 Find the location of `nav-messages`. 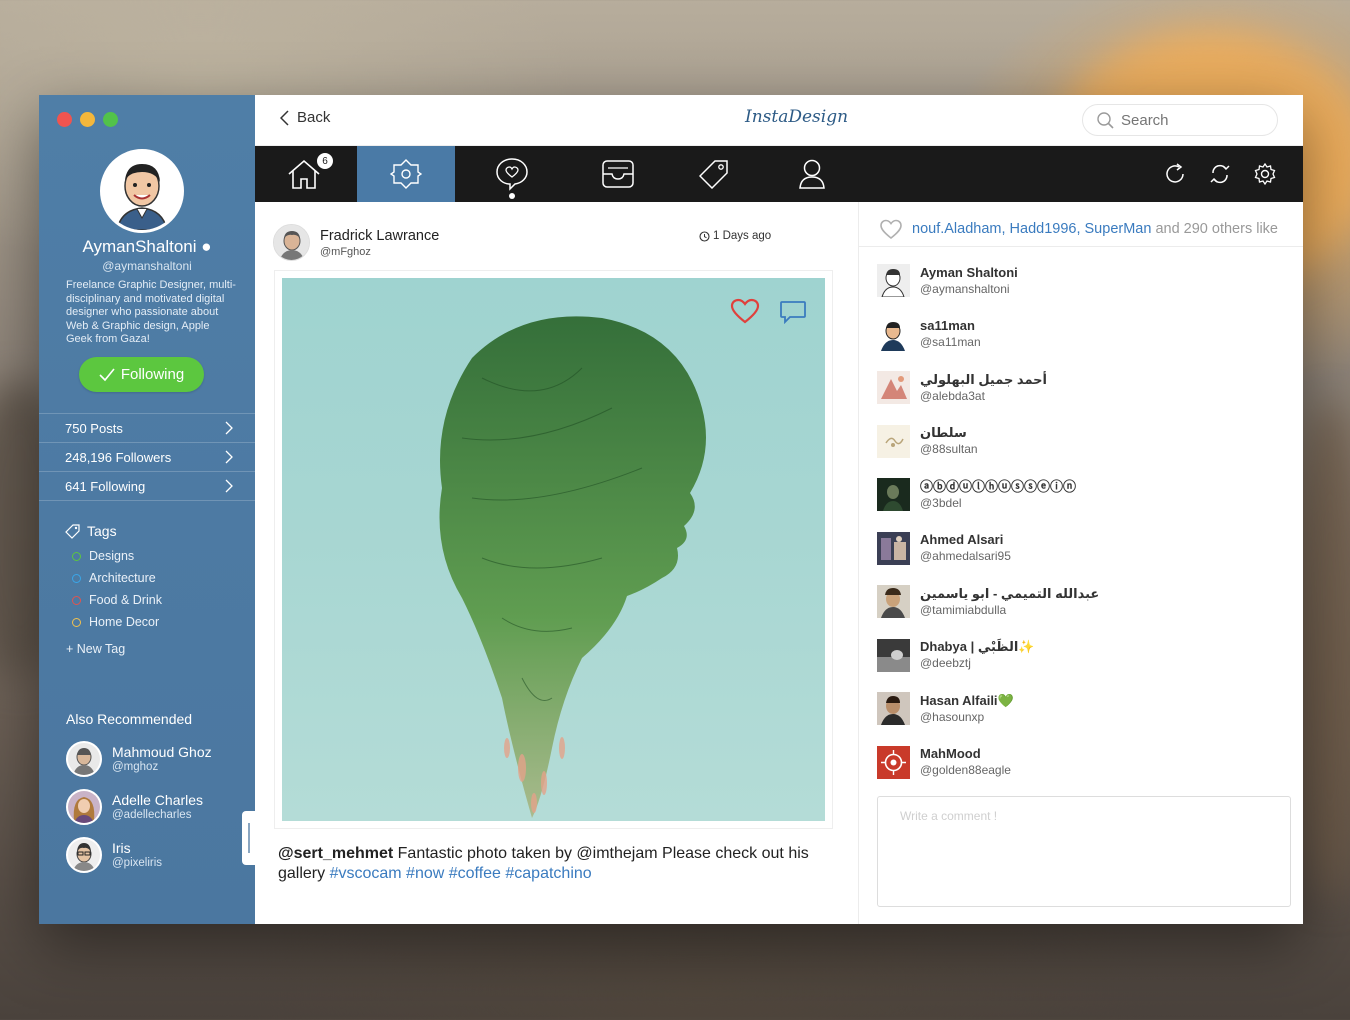

nav-messages is located at coordinates (512, 174).